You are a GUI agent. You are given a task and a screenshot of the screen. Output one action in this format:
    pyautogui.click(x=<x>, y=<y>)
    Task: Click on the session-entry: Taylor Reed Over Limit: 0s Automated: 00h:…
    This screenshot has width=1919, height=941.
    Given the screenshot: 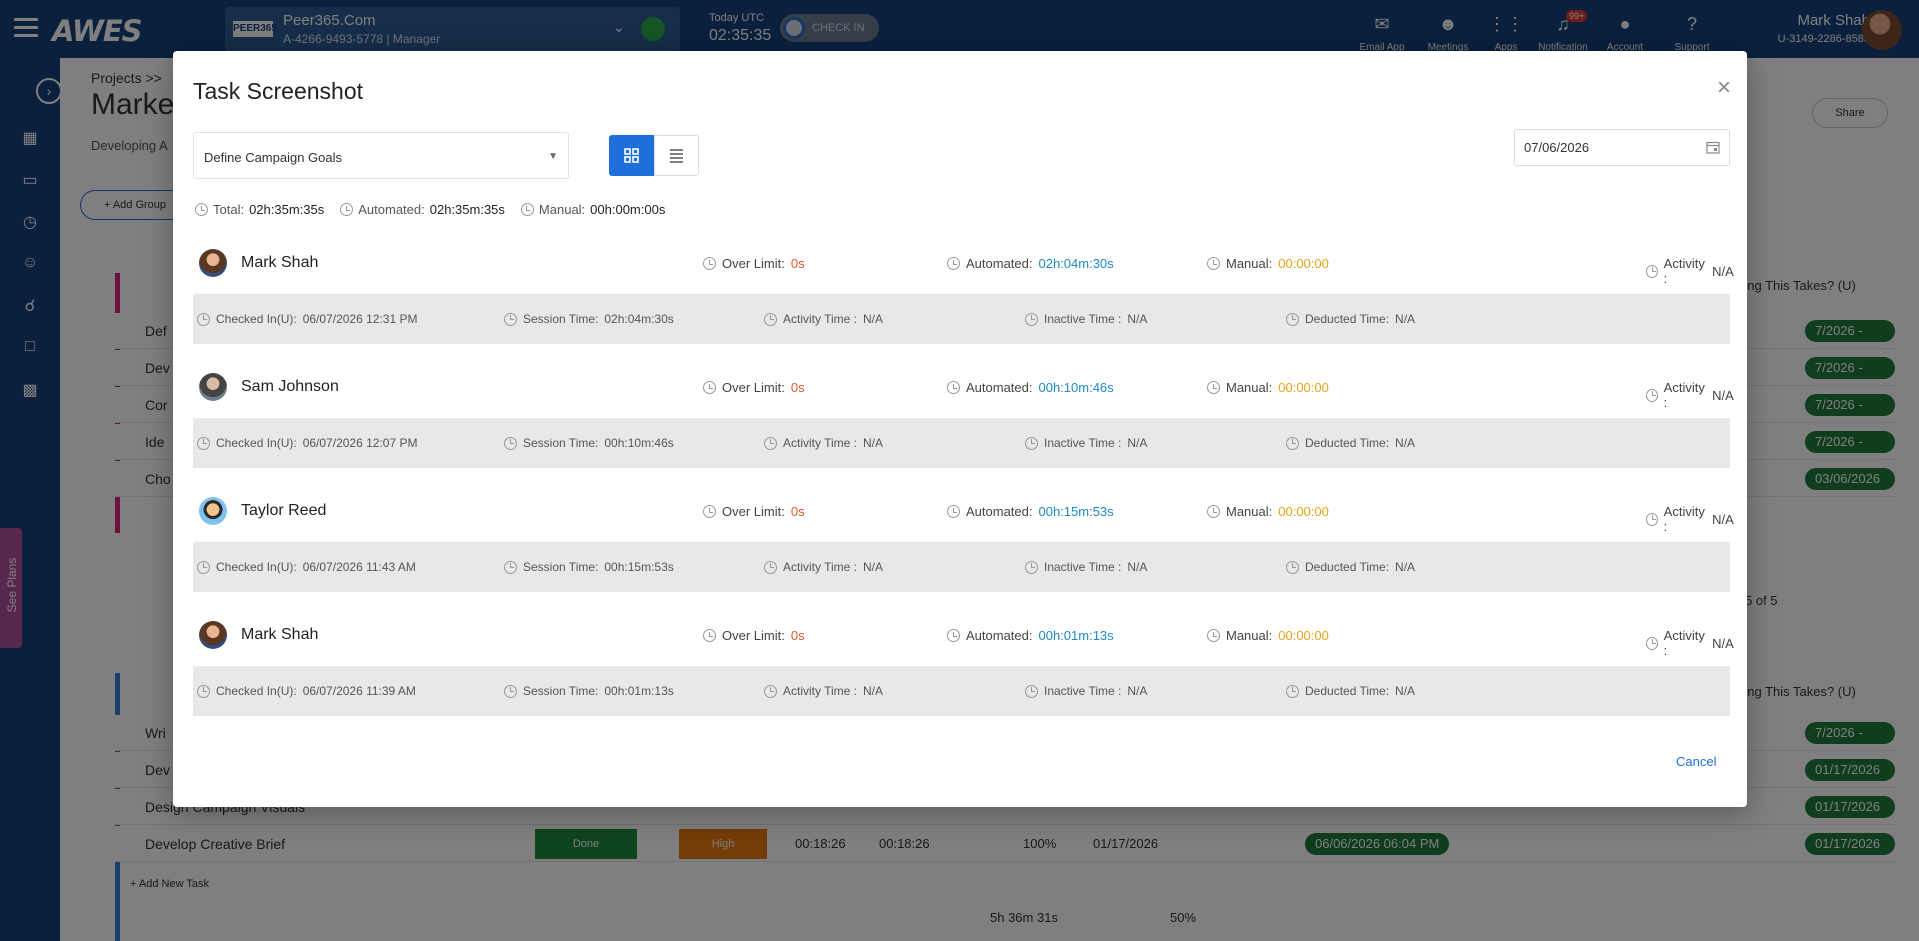 What is the action you would take?
    pyautogui.click(x=963, y=542)
    